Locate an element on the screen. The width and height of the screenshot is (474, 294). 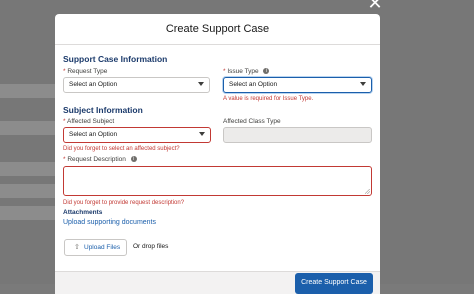
affected-class-type-label: Affected Class Type is located at coordinates (252, 121).